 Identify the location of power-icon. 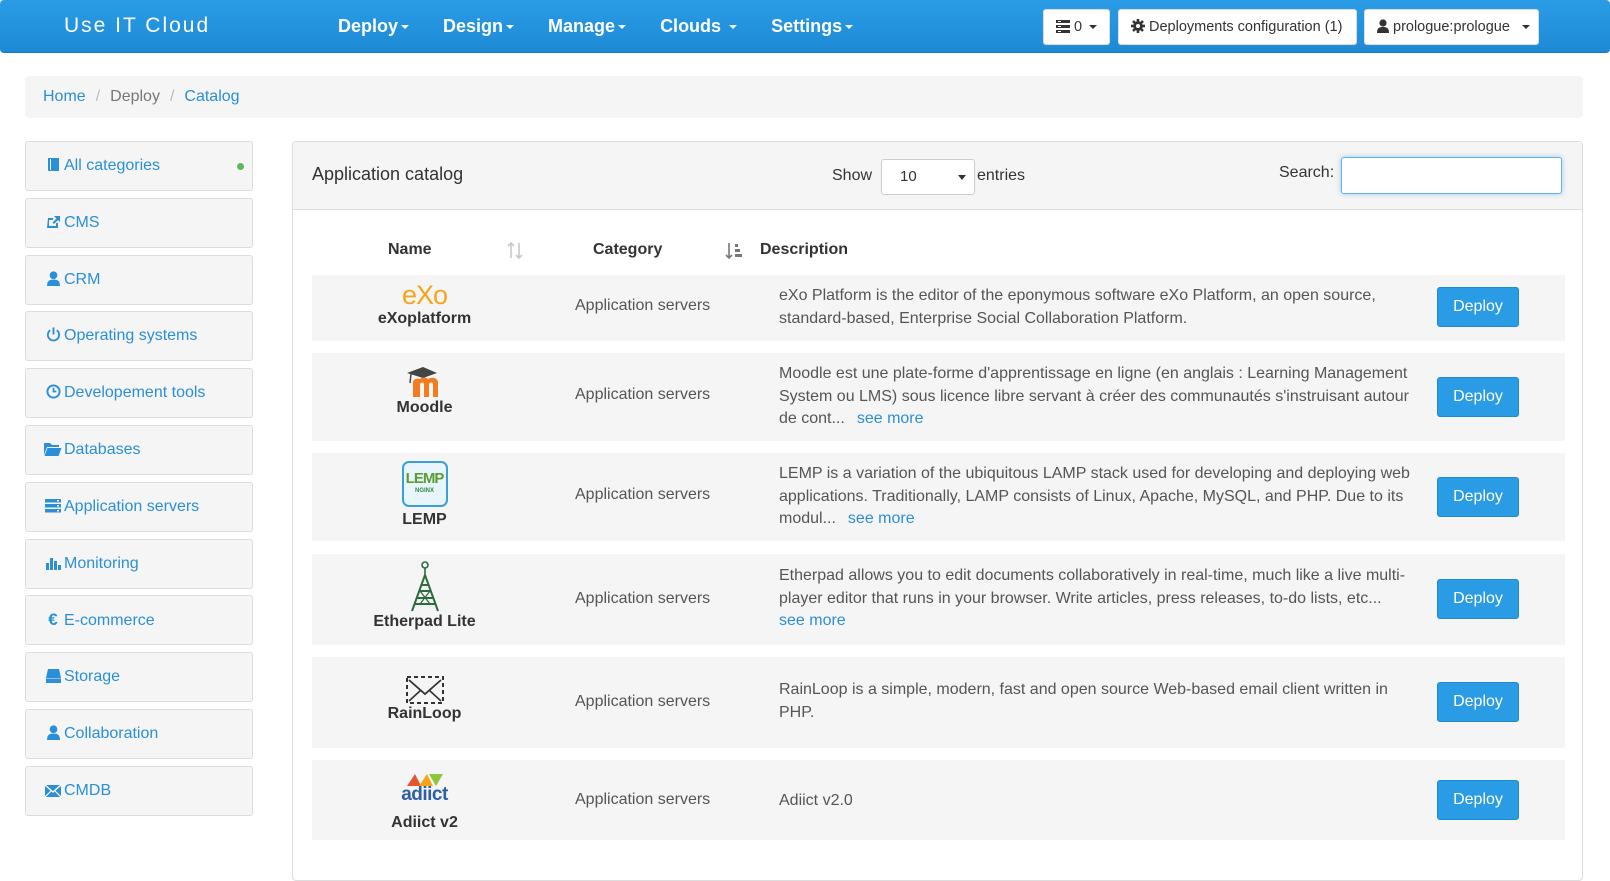
(53, 336).